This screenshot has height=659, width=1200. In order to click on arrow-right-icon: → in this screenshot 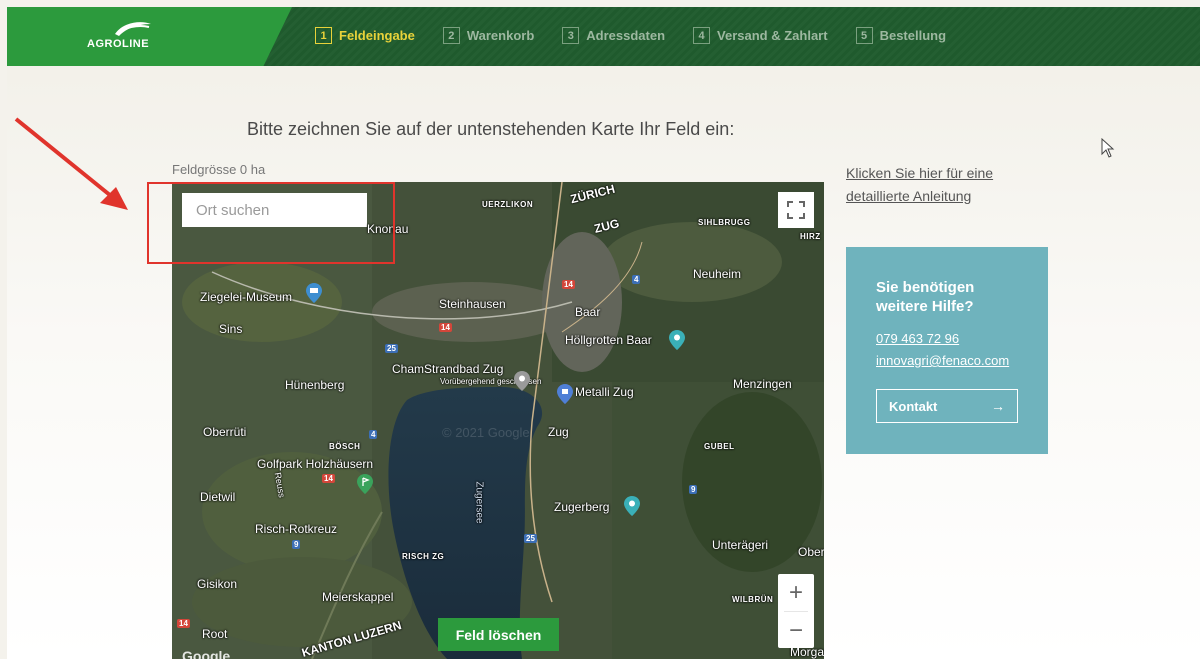, I will do `click(998, 406)`.